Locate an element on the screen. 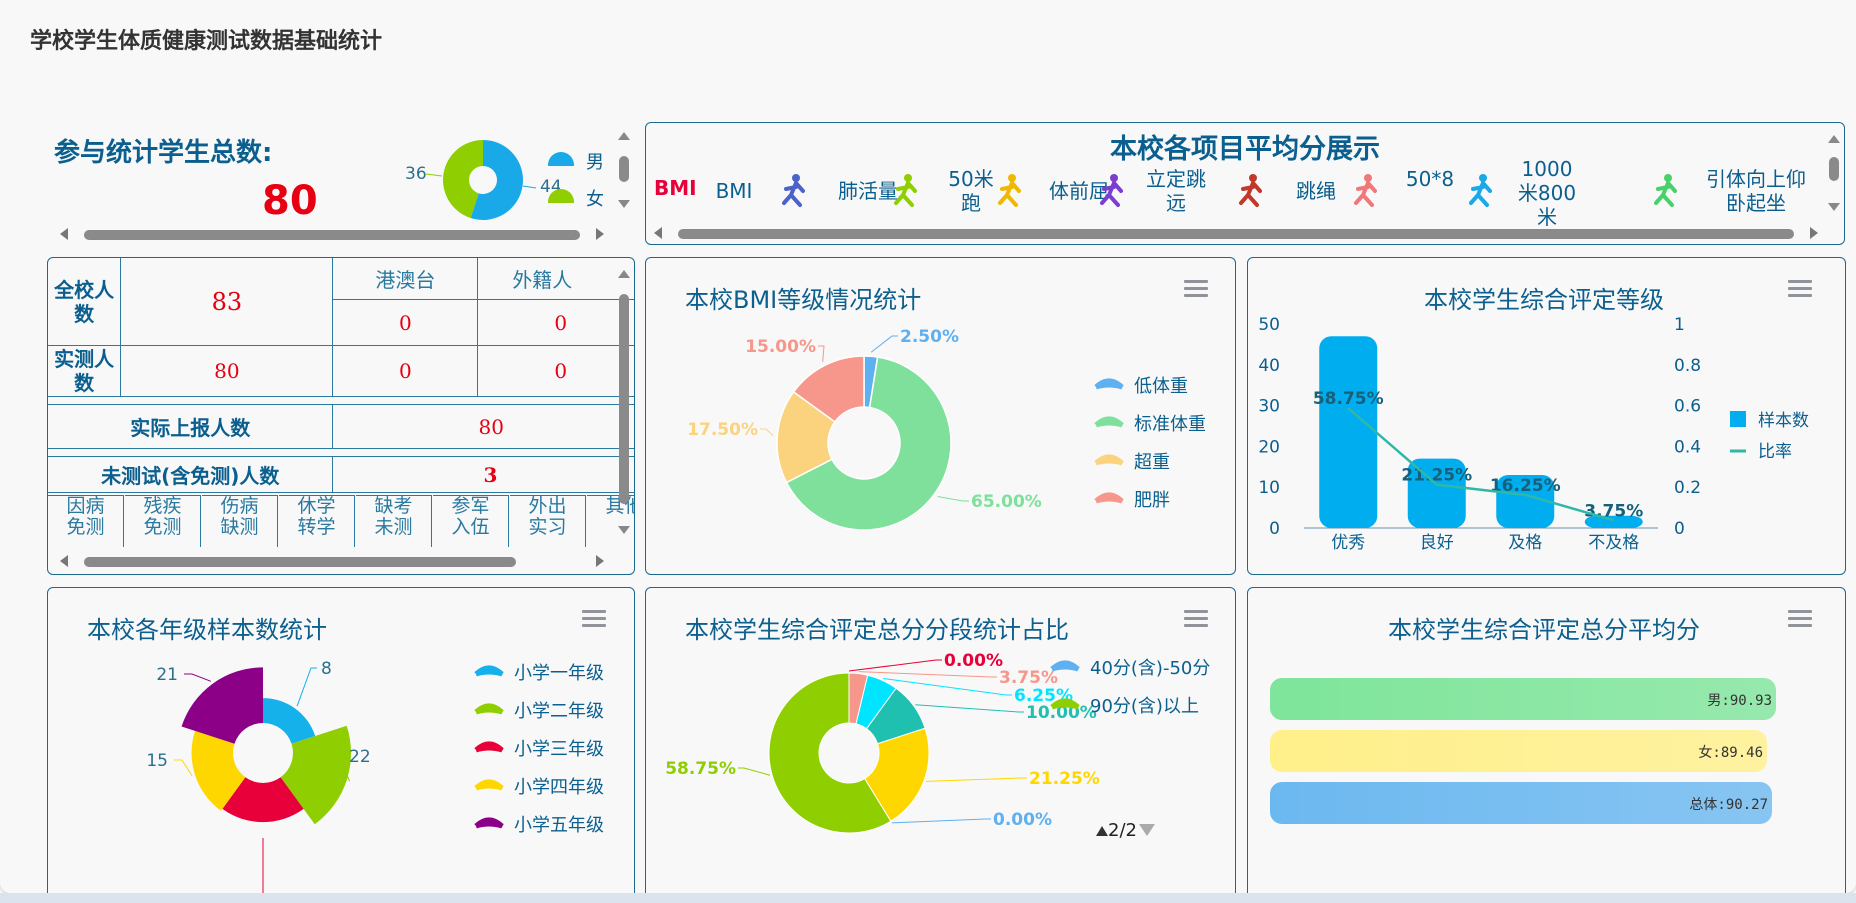 This screenshot has height=903, width=1856. score-value-label: 3.75% is located at coordinates (1028, 678).